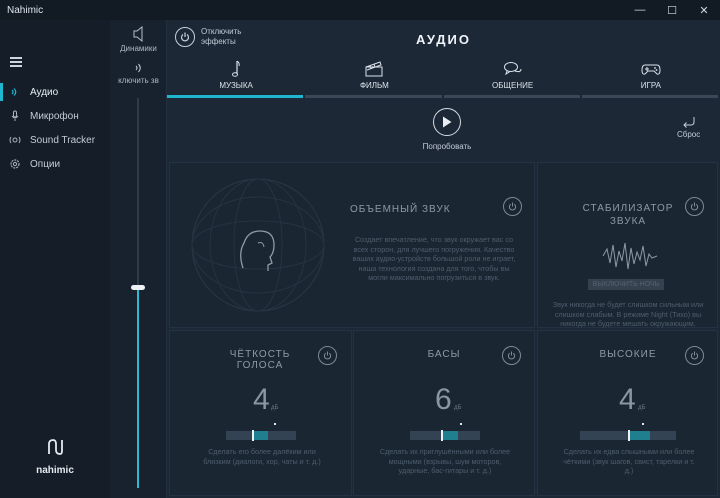 This screenshot has height=498, width=720. Describe the element at coordinates (627, 399) in the screenshot. I see `treble-value: 4` at that location.